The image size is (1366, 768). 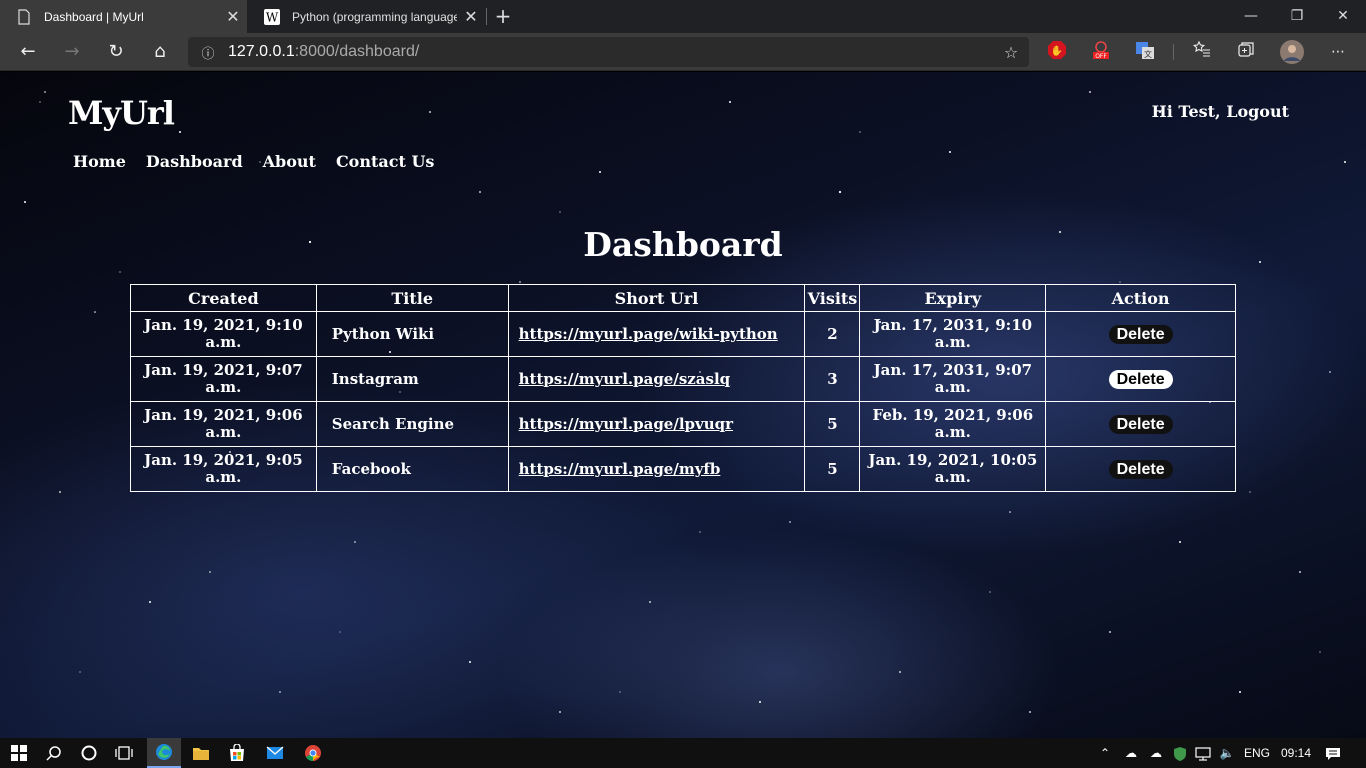 I want to click on title-cell: Search Engine, so click(x=412, y=424).